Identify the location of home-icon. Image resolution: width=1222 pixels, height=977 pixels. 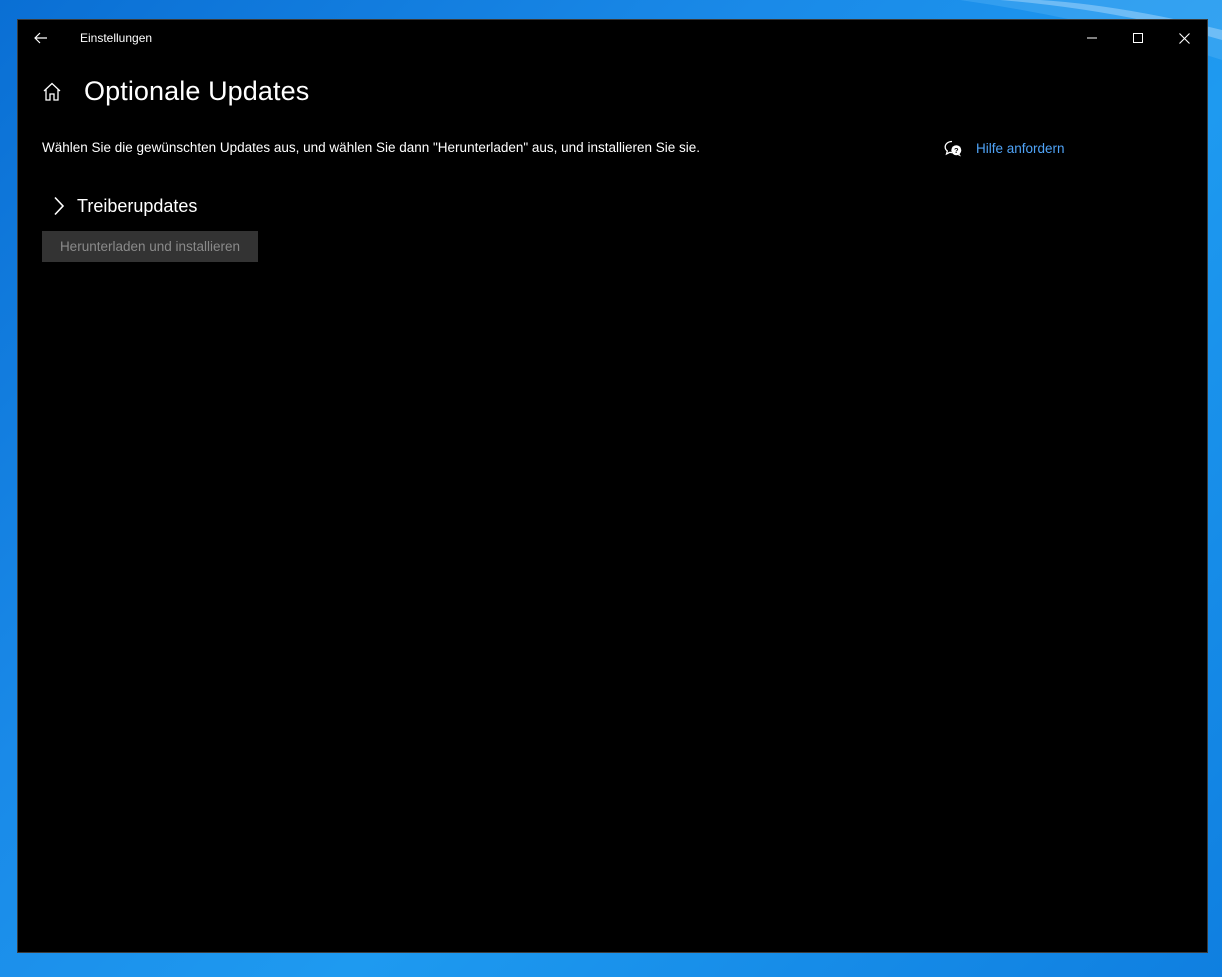
(52, 91).